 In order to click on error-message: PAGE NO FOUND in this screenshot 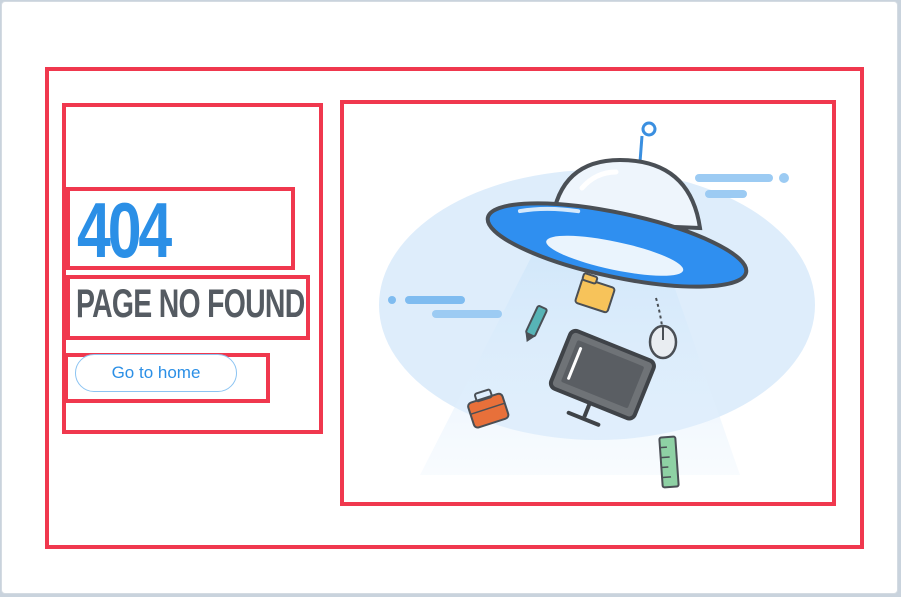, I will do `click(190, 304)`.